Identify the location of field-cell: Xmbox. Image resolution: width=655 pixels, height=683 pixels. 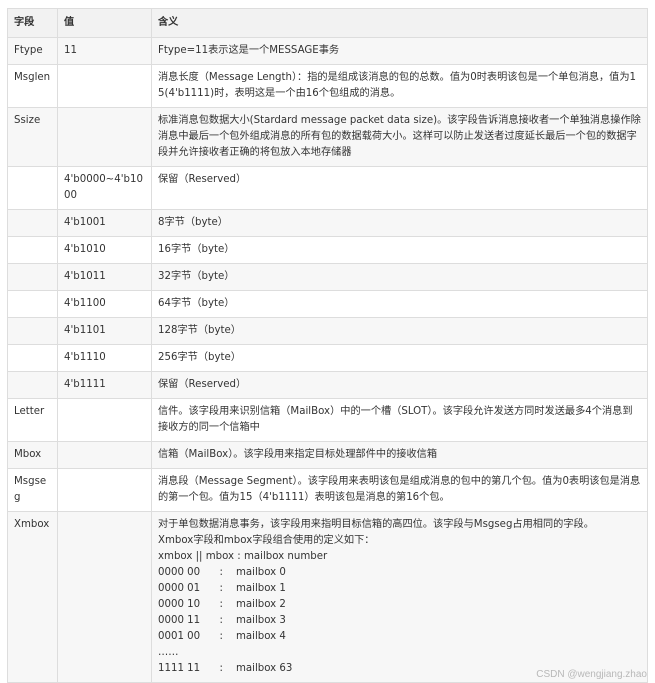
(32, 597).